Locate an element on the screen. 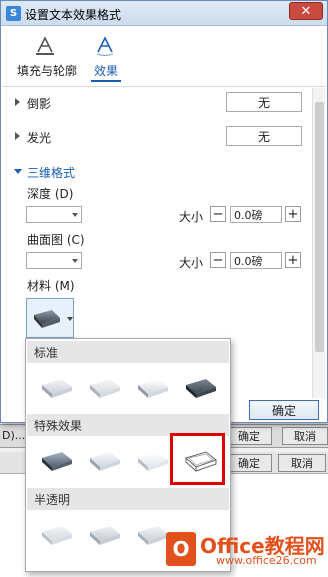 This screenshot has width=328, height=577. background-cancel-button: 取消 is located at coordinates (305, 436).